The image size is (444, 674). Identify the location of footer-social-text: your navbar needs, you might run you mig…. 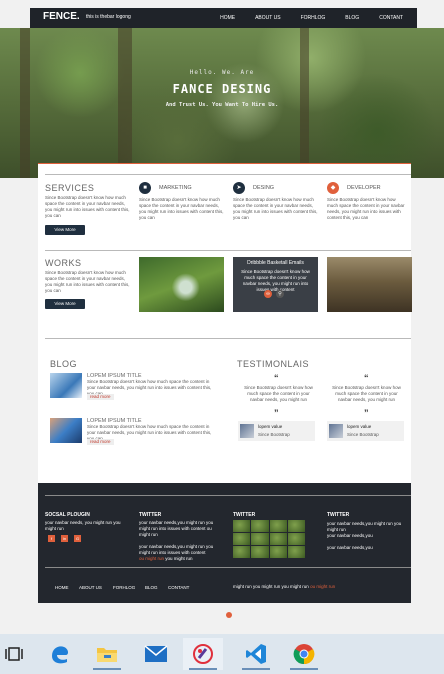
(83, 525).